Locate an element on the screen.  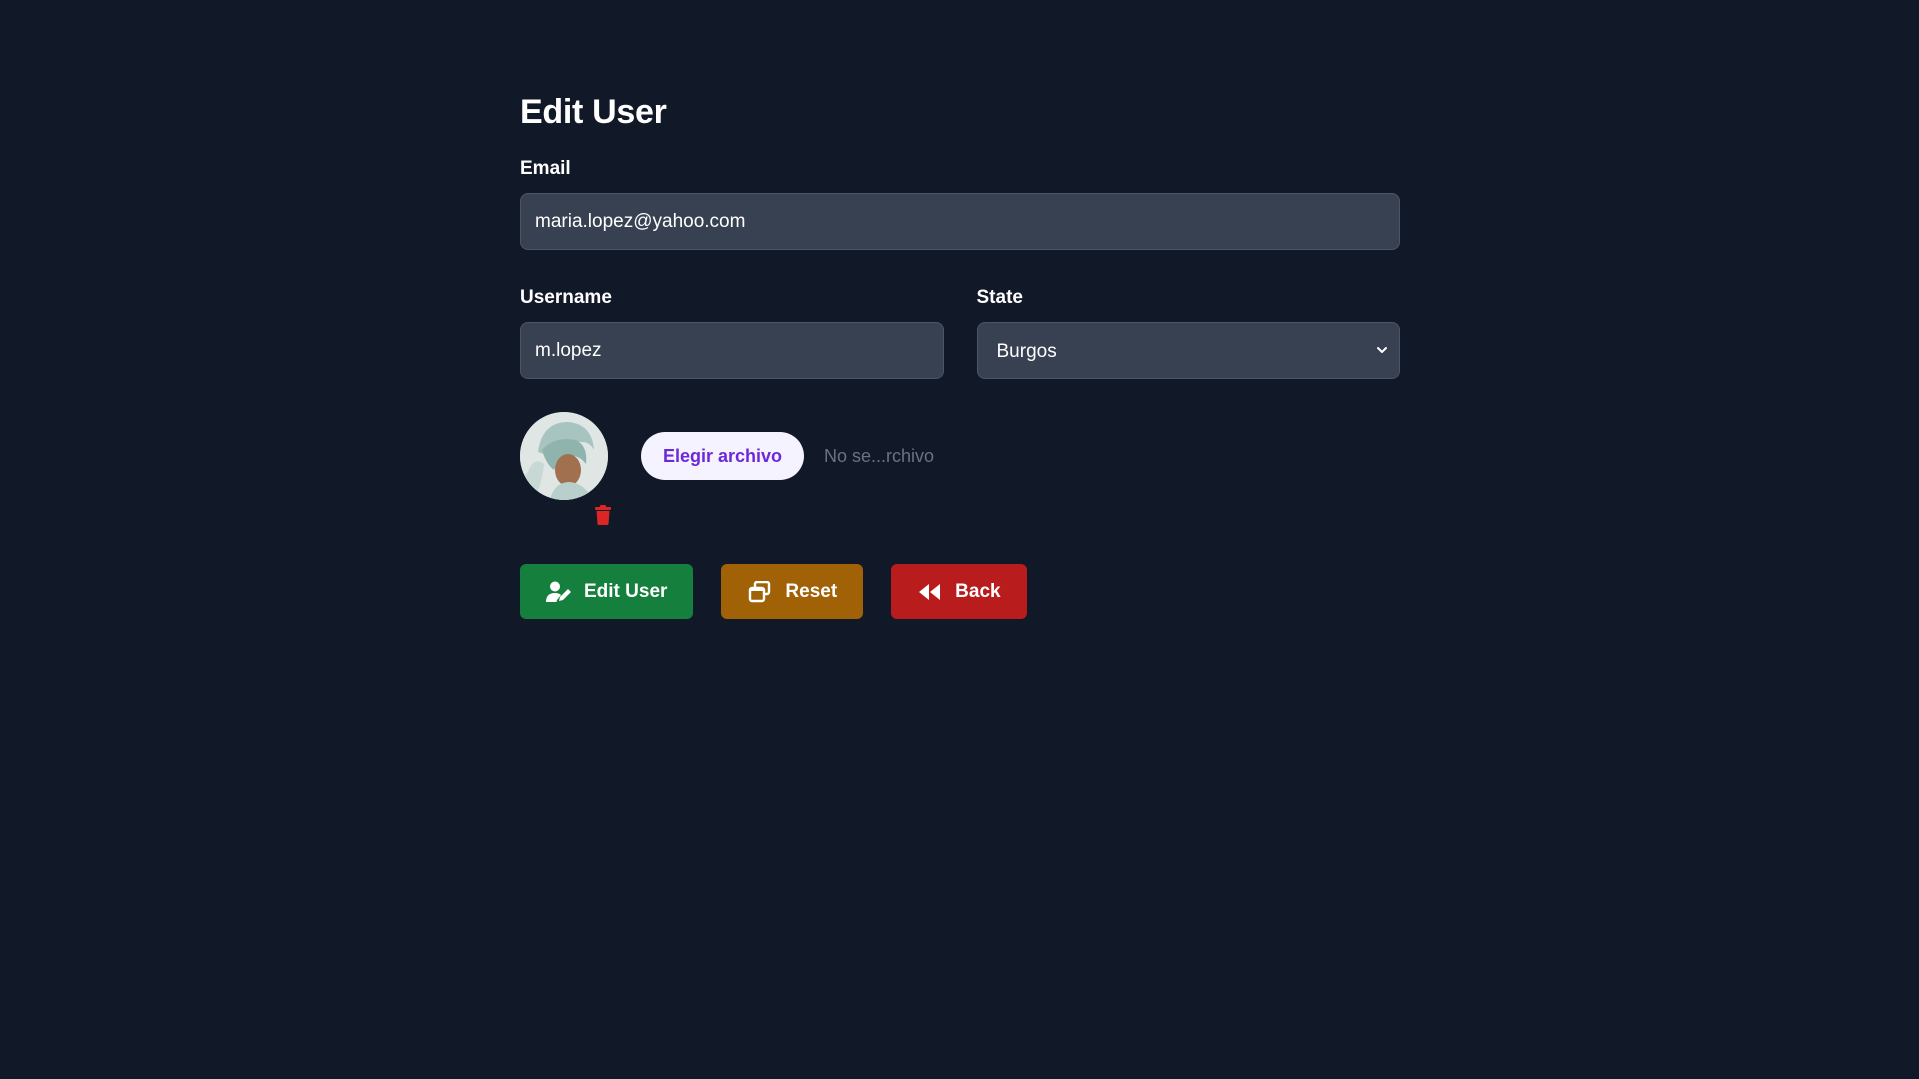
backward-icon is located at coordinates (930, 591).